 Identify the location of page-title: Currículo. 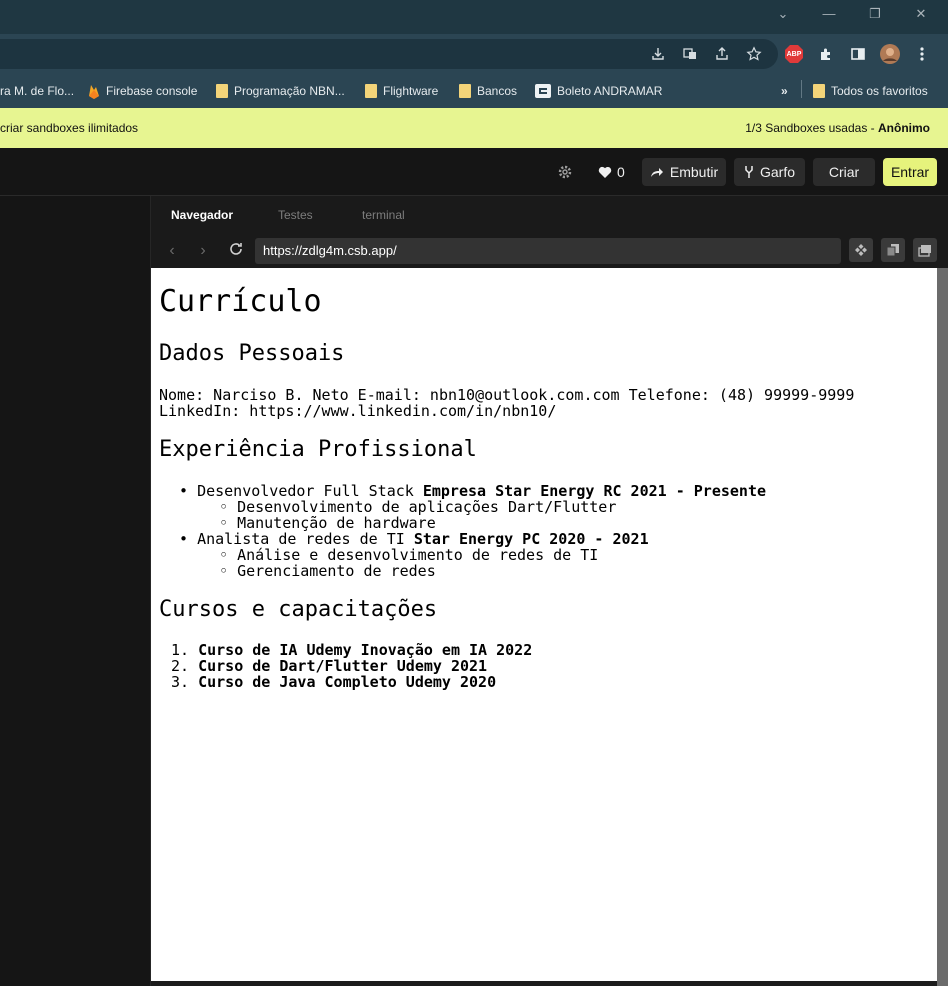
(240, 301).